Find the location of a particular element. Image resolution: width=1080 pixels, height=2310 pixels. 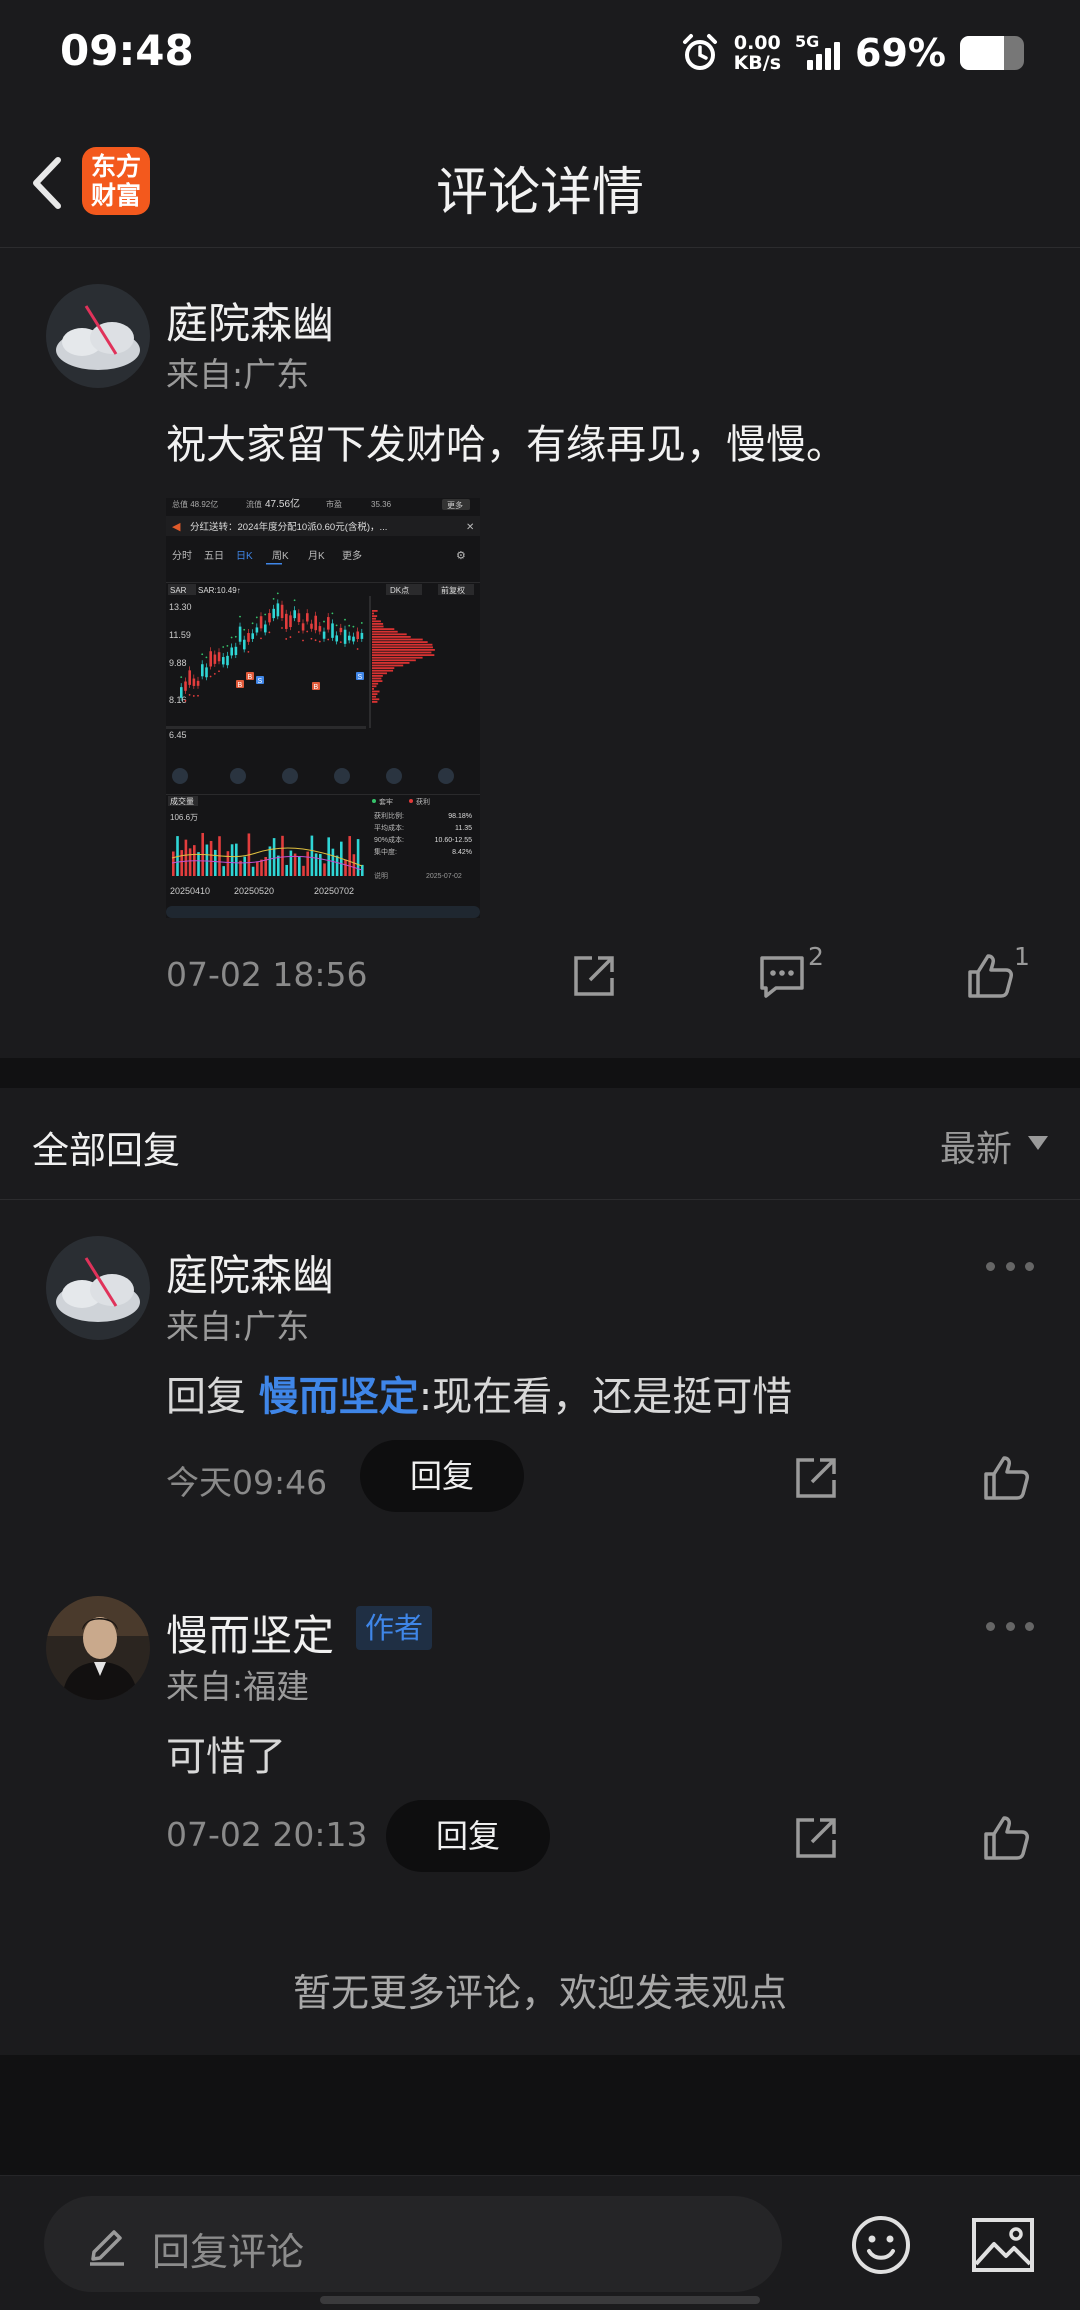

status-icons: 0.00 KB/s 5G 69% is located at coordinates (852, 53).